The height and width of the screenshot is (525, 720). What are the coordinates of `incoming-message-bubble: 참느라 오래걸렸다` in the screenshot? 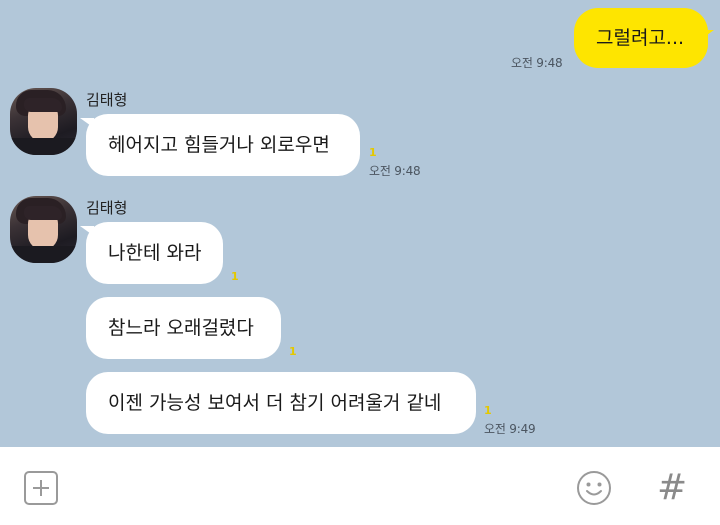 It's located at (183, 328).